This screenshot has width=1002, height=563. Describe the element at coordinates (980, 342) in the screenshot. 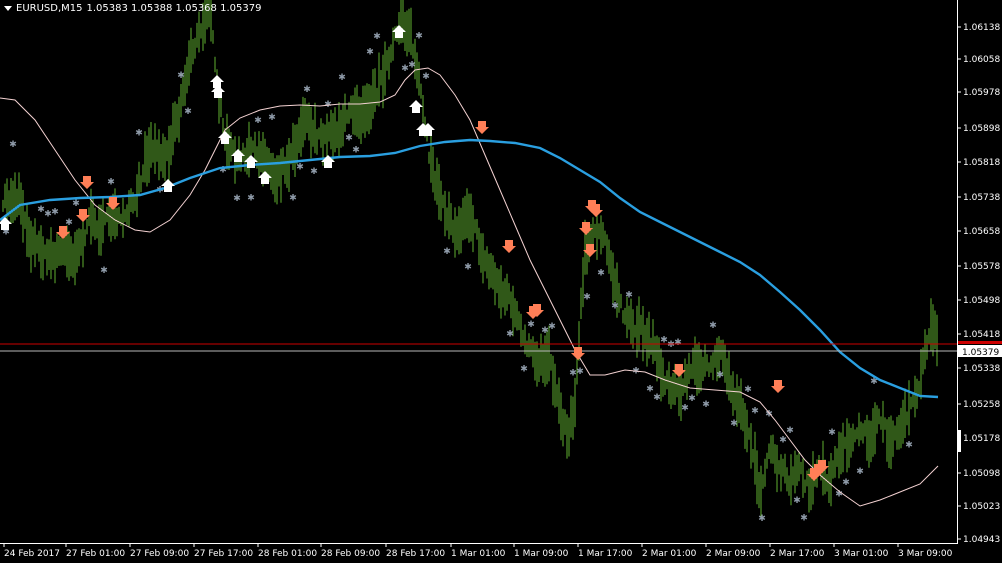

I see `bid-price-marker` at that location.